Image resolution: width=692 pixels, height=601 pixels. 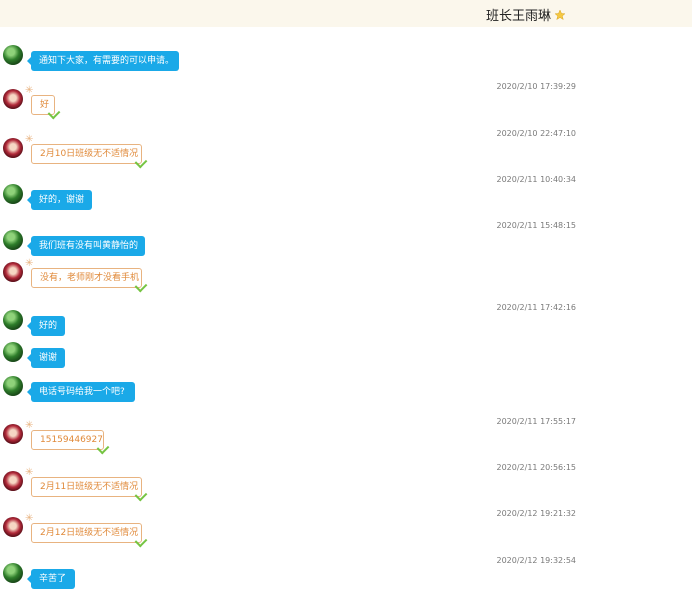 I want to click on contact-name: 班长王雨琳, so click(x=519, y=16).